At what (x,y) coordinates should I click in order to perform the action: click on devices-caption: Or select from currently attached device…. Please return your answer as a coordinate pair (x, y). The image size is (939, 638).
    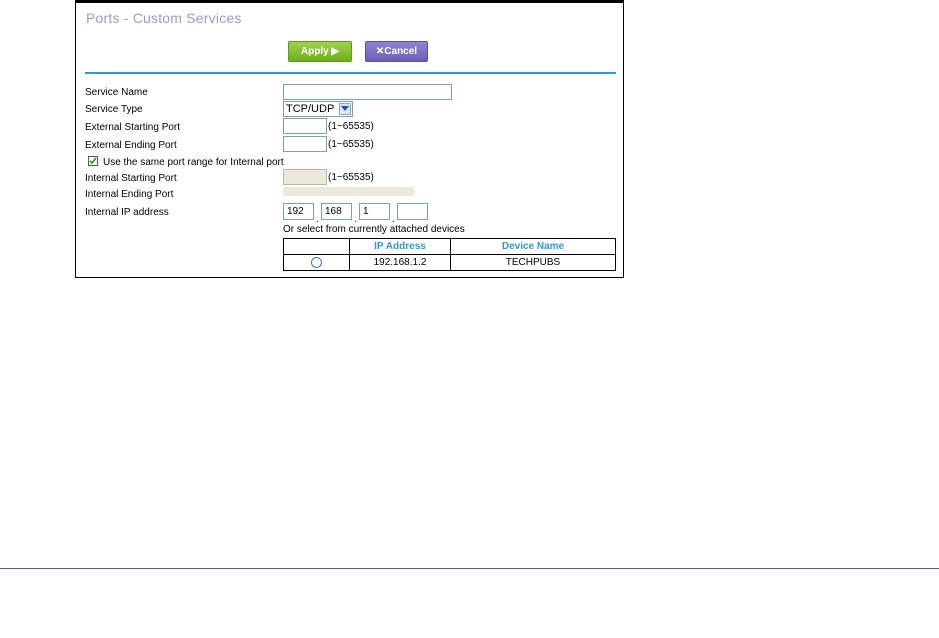
    Looking at the image, I should click on (374, 229).